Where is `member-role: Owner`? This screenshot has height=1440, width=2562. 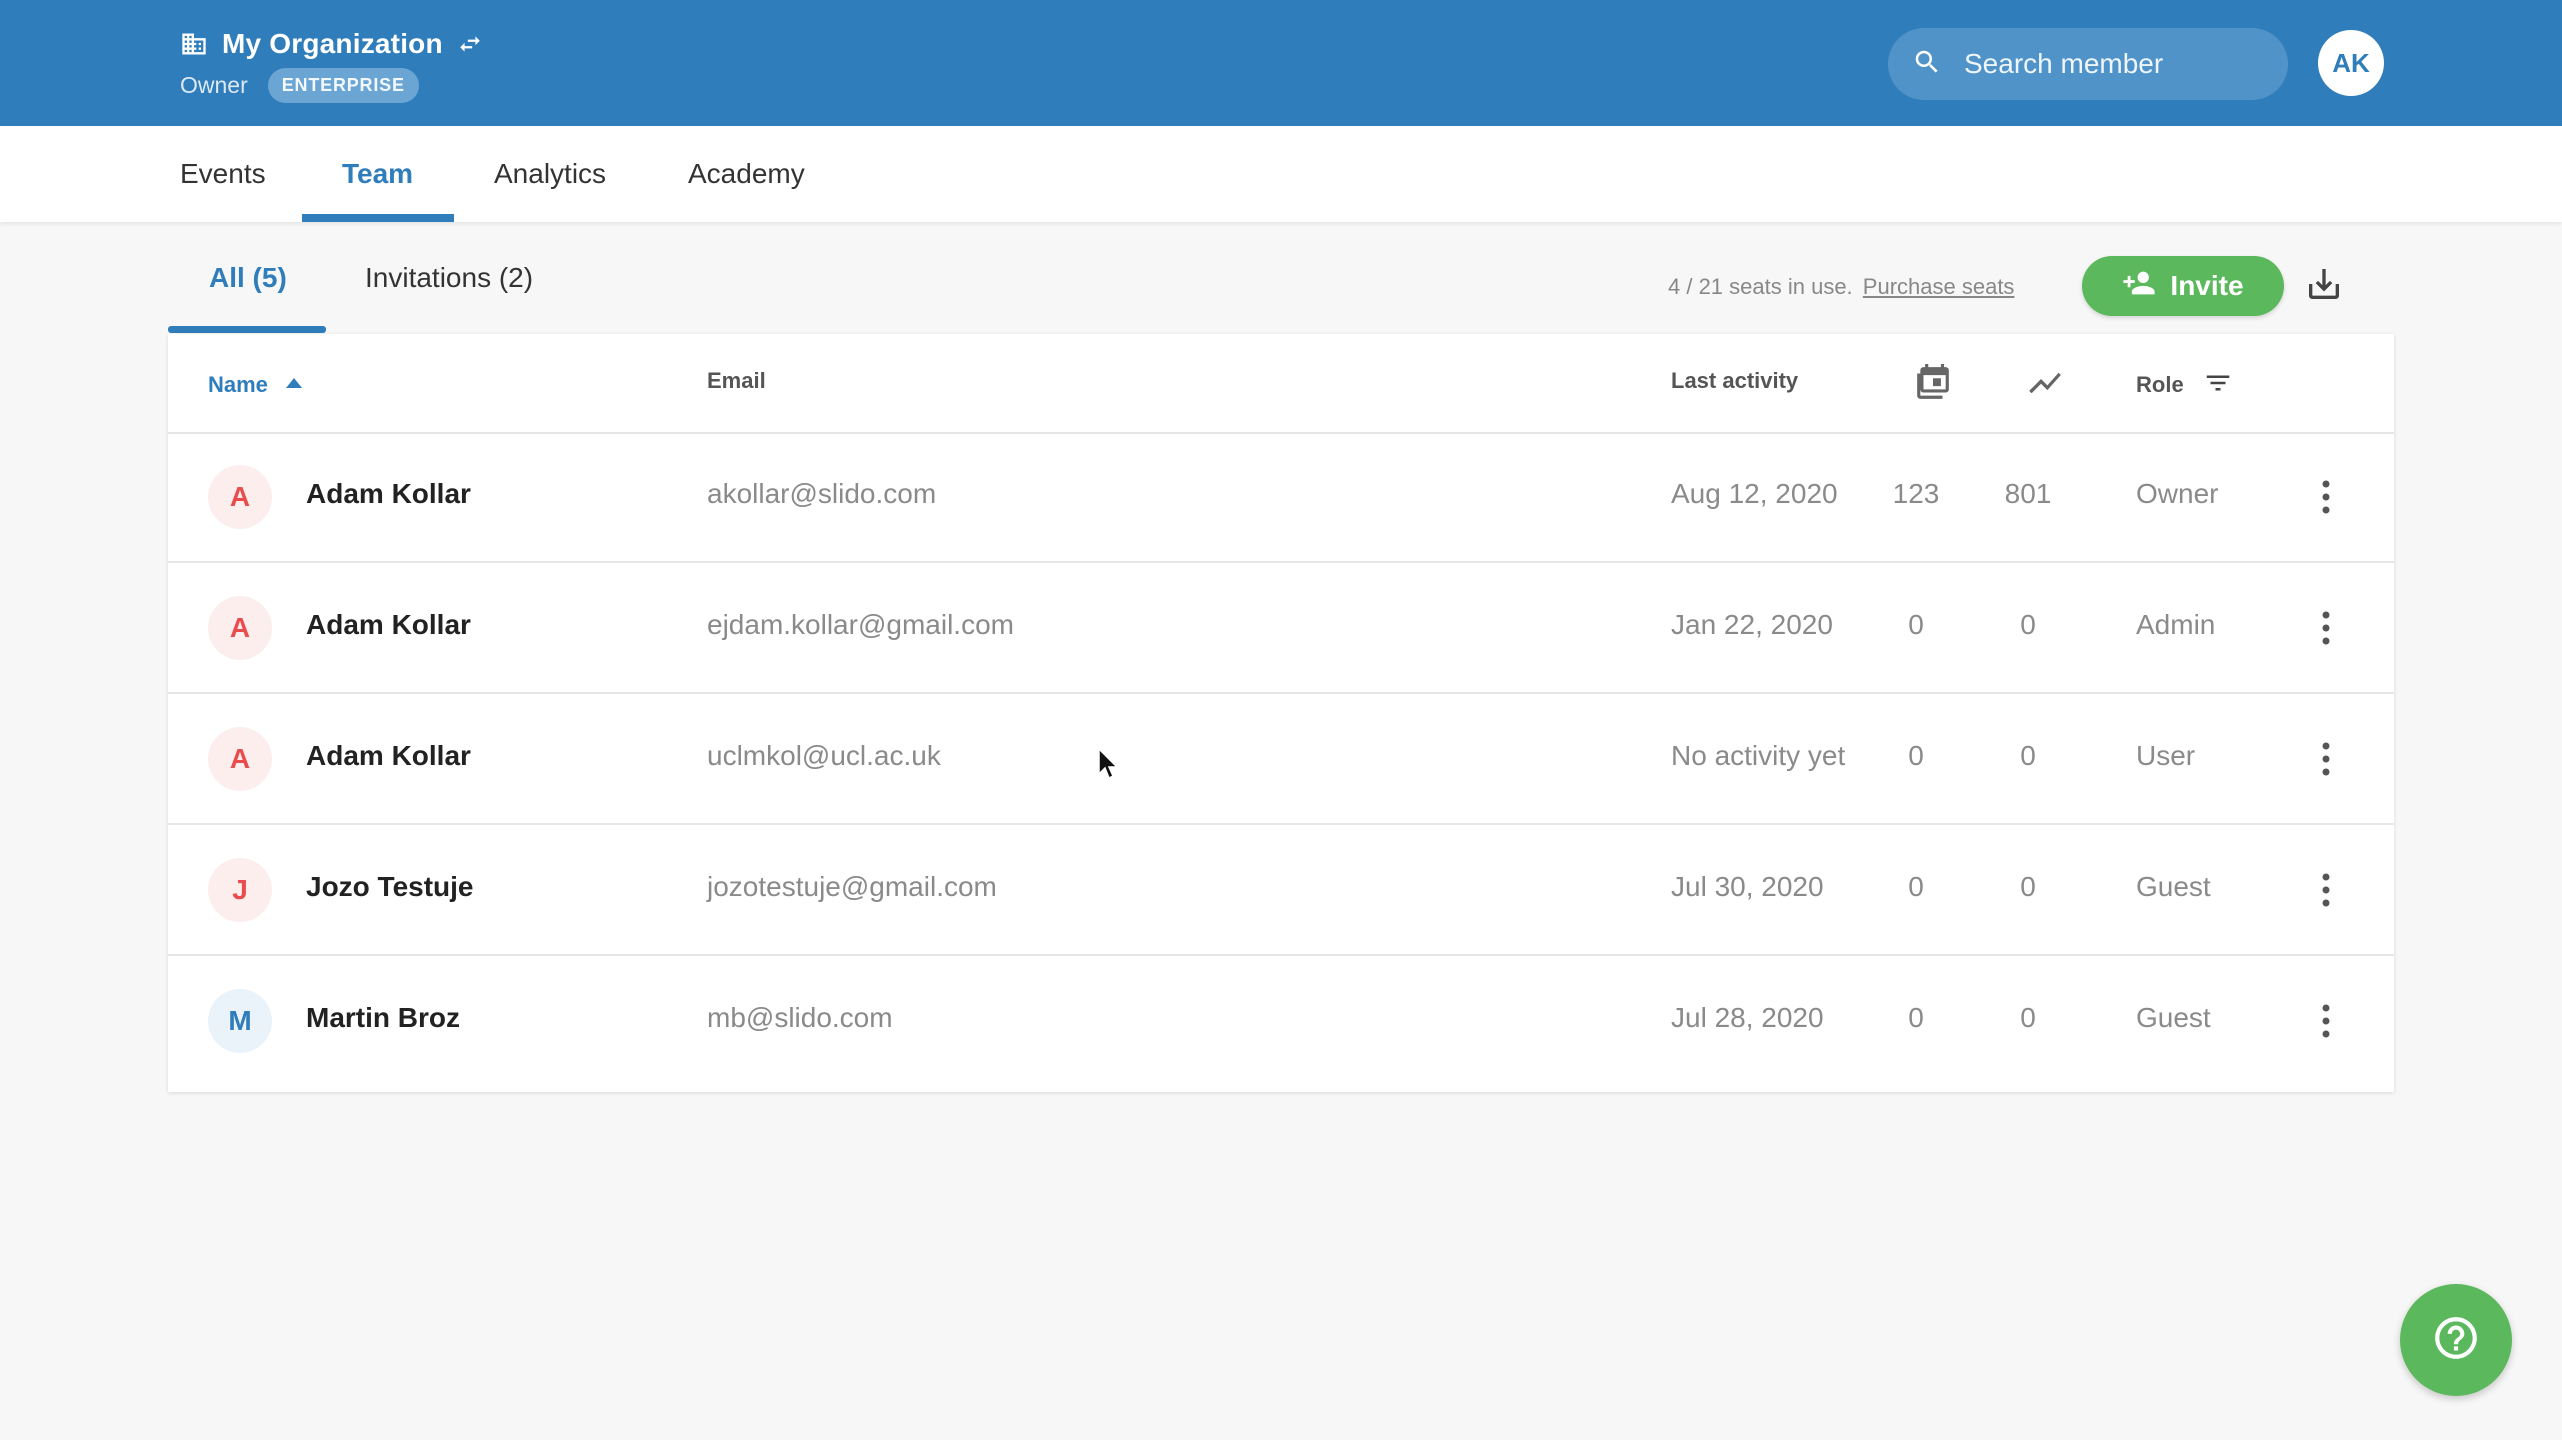
member-role: Owner is located at coordinates (2177, 493).